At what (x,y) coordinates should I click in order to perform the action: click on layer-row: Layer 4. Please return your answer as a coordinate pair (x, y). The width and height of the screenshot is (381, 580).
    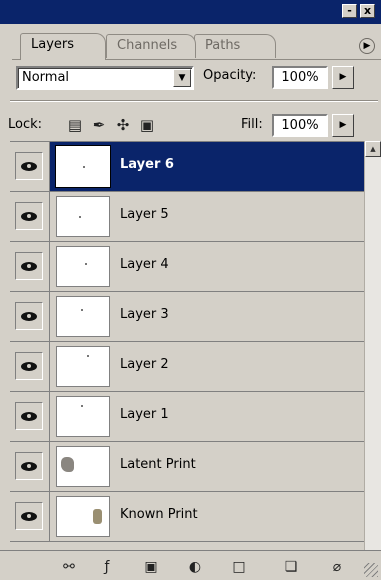
    Looking at the image, I should click on (187, 267).